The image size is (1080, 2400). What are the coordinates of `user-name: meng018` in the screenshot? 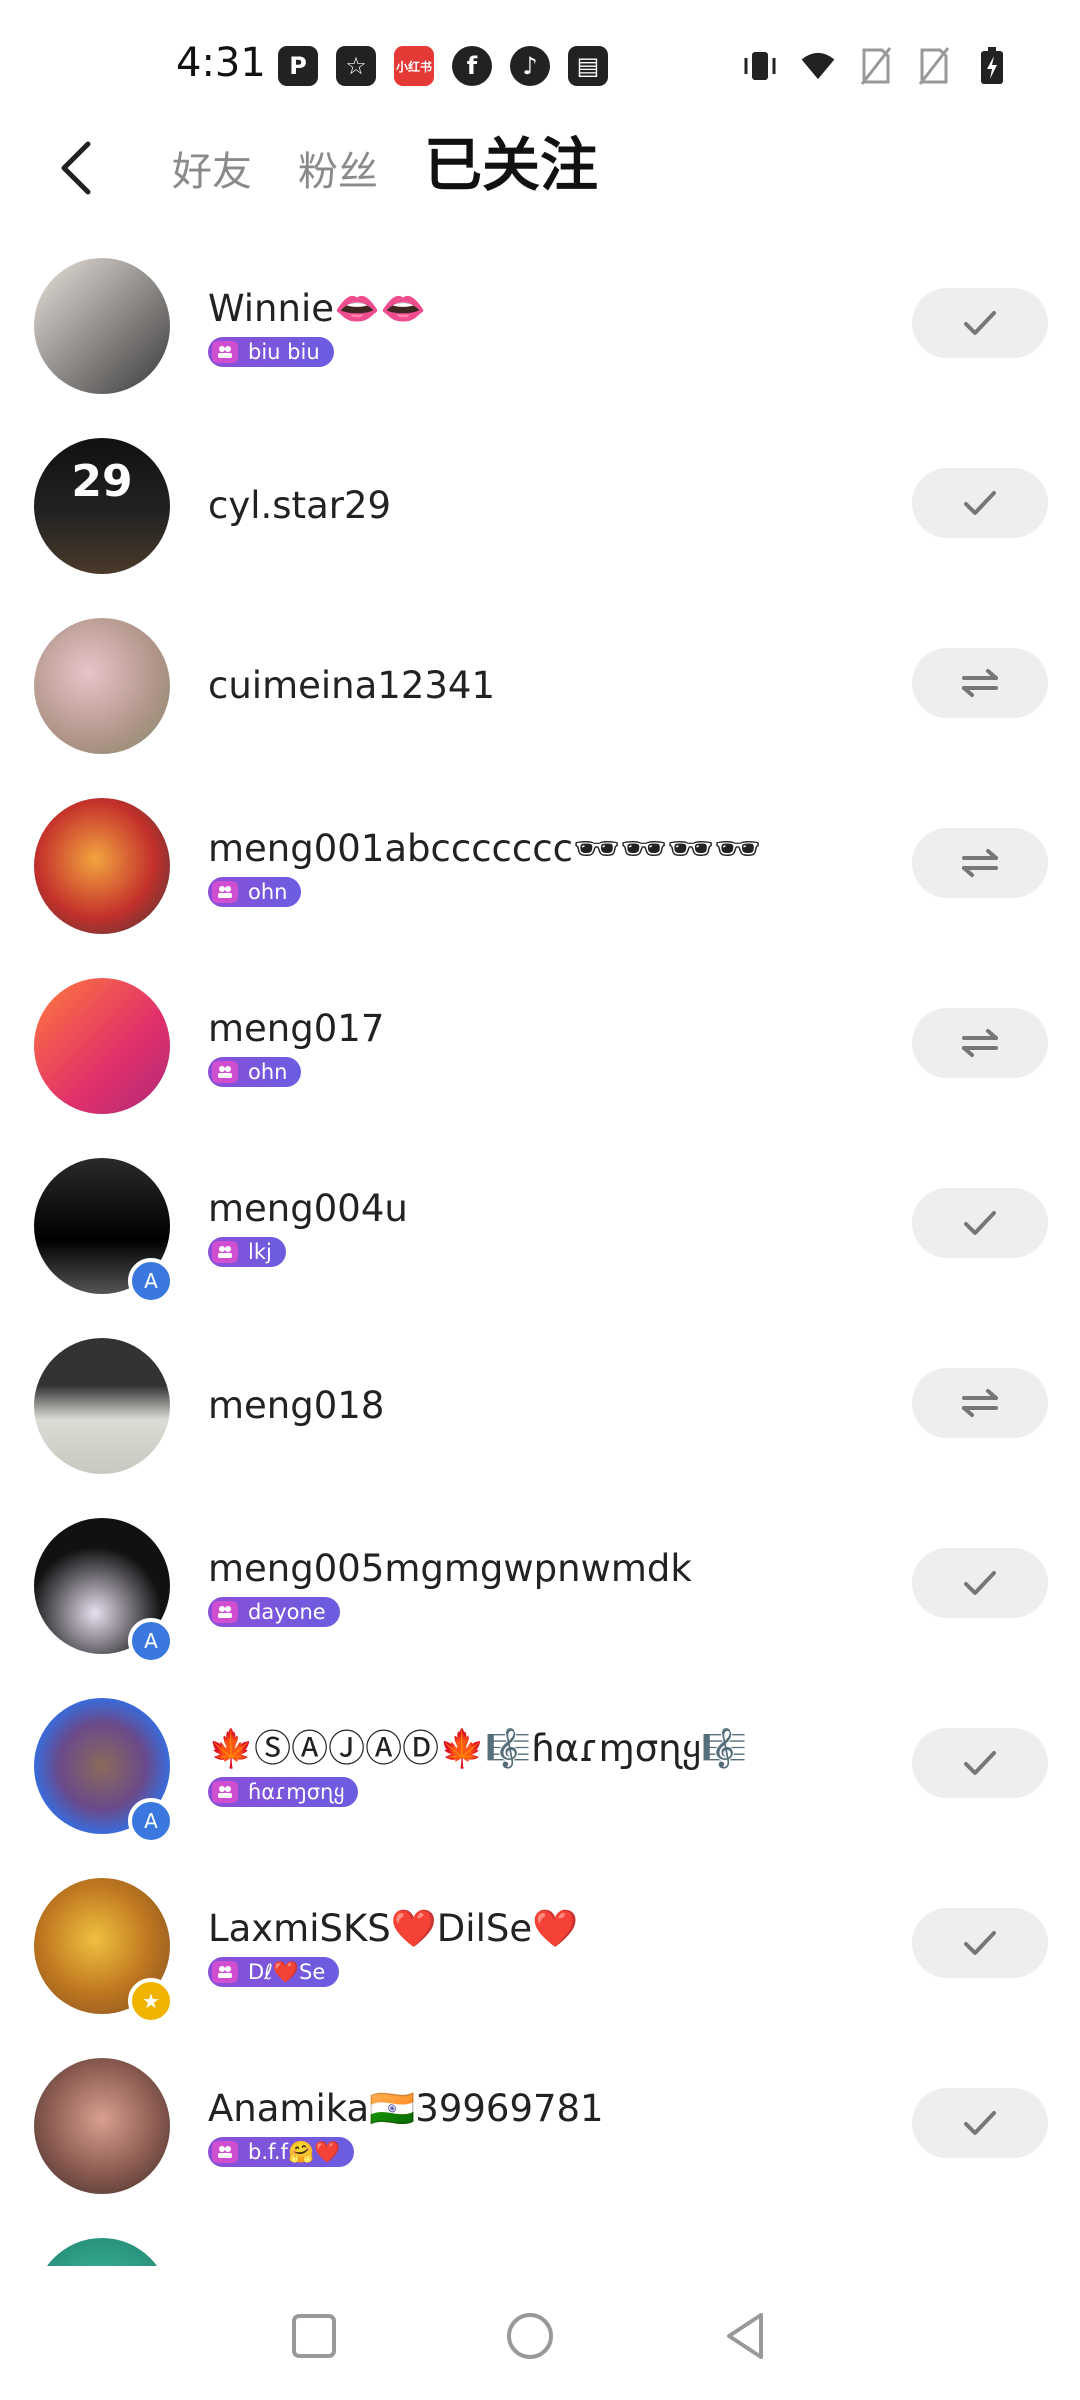 It's located at (548, 1406).